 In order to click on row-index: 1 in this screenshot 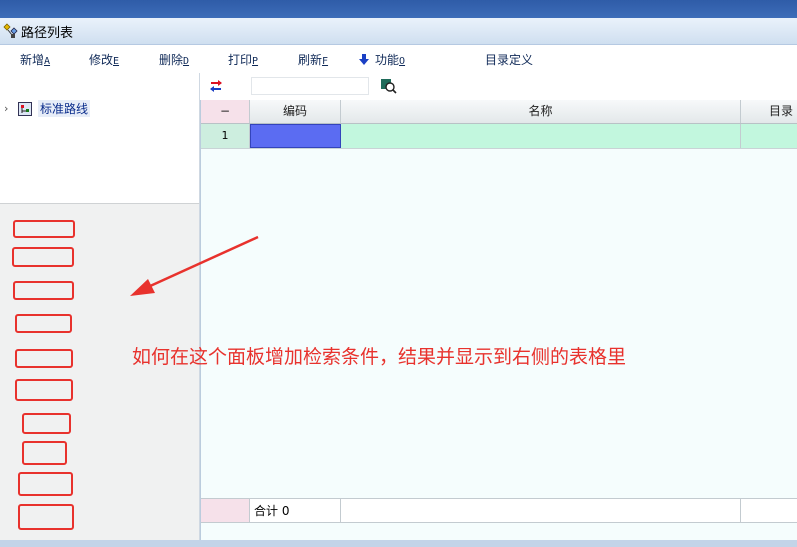, I will do `click(225, 136)`.